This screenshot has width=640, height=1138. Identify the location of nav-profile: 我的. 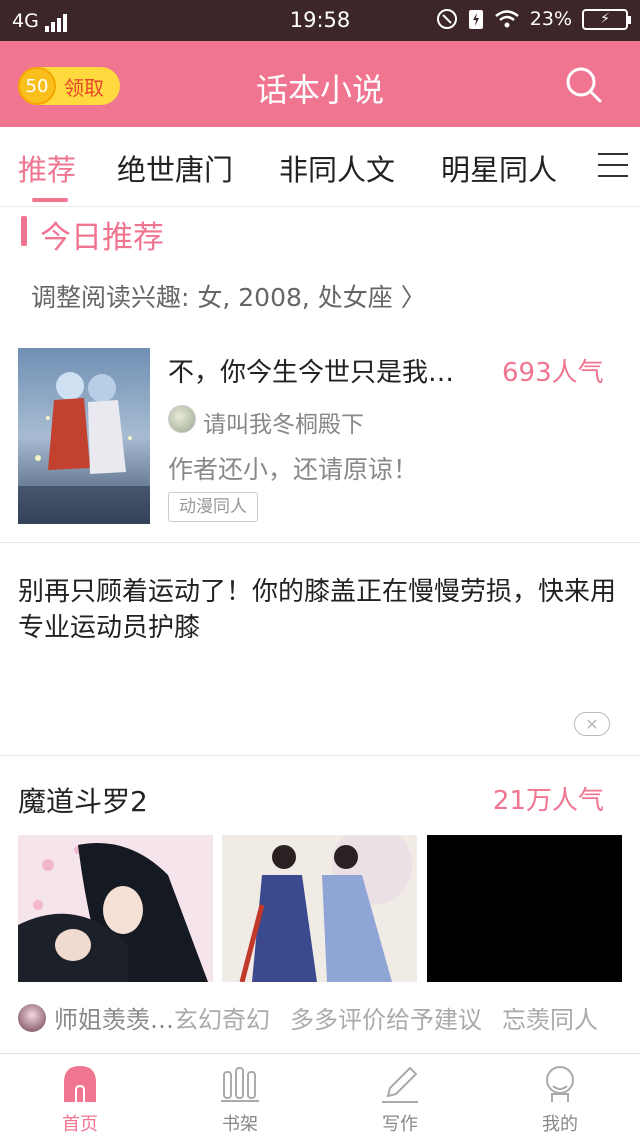
(560, 1096).